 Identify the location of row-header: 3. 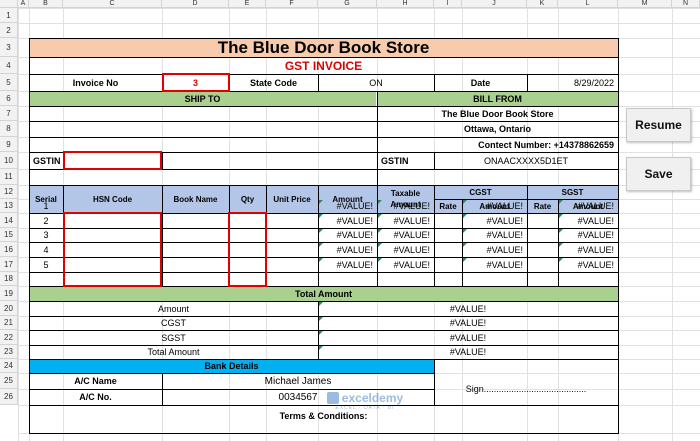
(9, 47).